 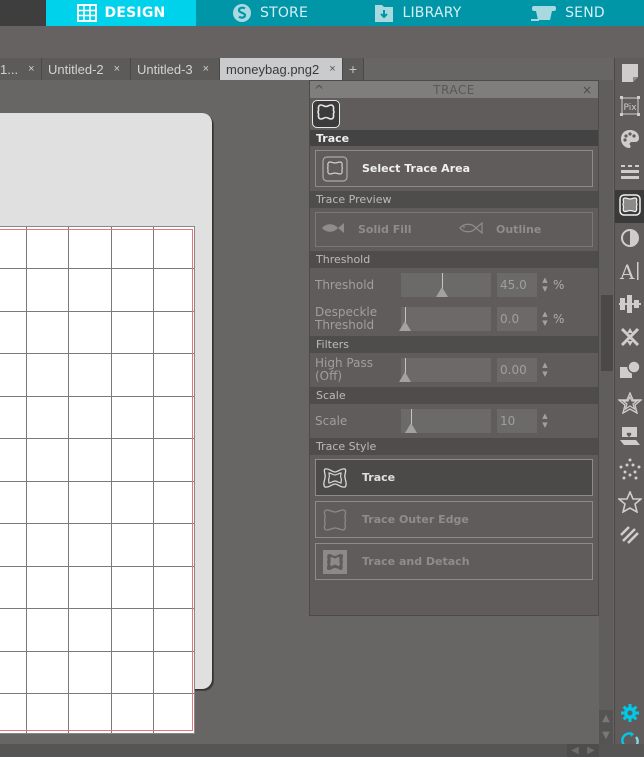 I want to click on svg-text: Pix, so click(x=630, y=108).